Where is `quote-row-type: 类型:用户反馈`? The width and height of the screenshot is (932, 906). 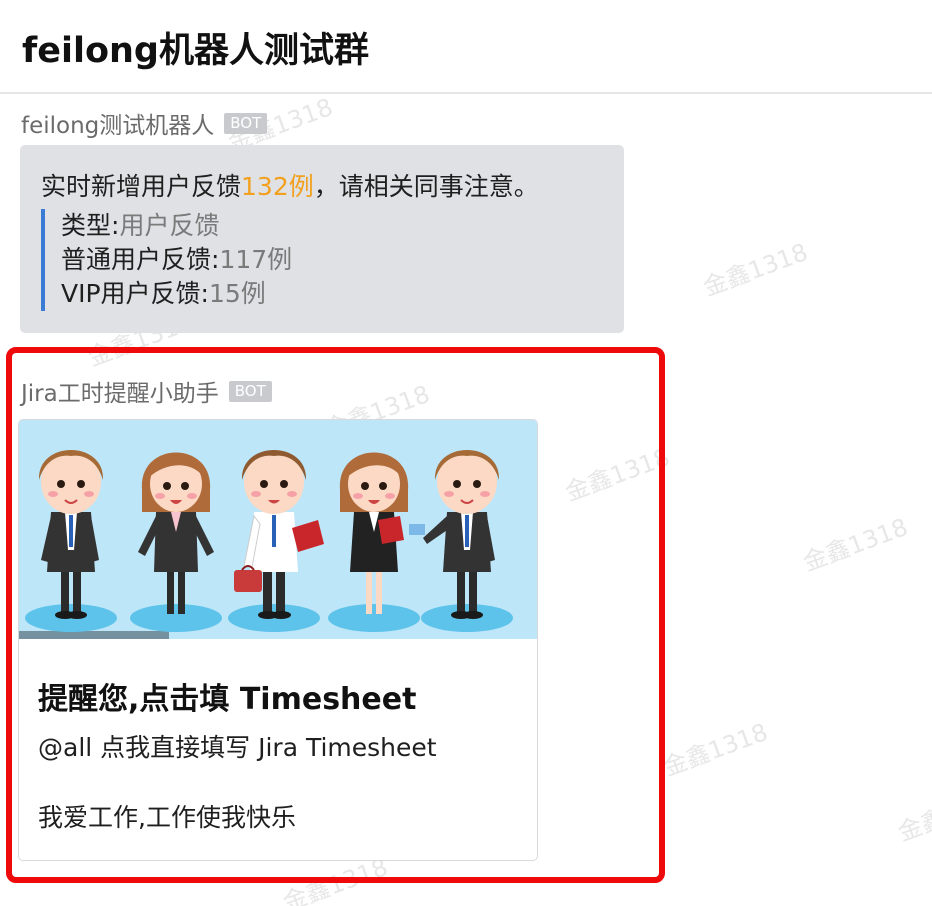 quote-row-type: 类型:用户反馈 is located at coordinates (251, 226).